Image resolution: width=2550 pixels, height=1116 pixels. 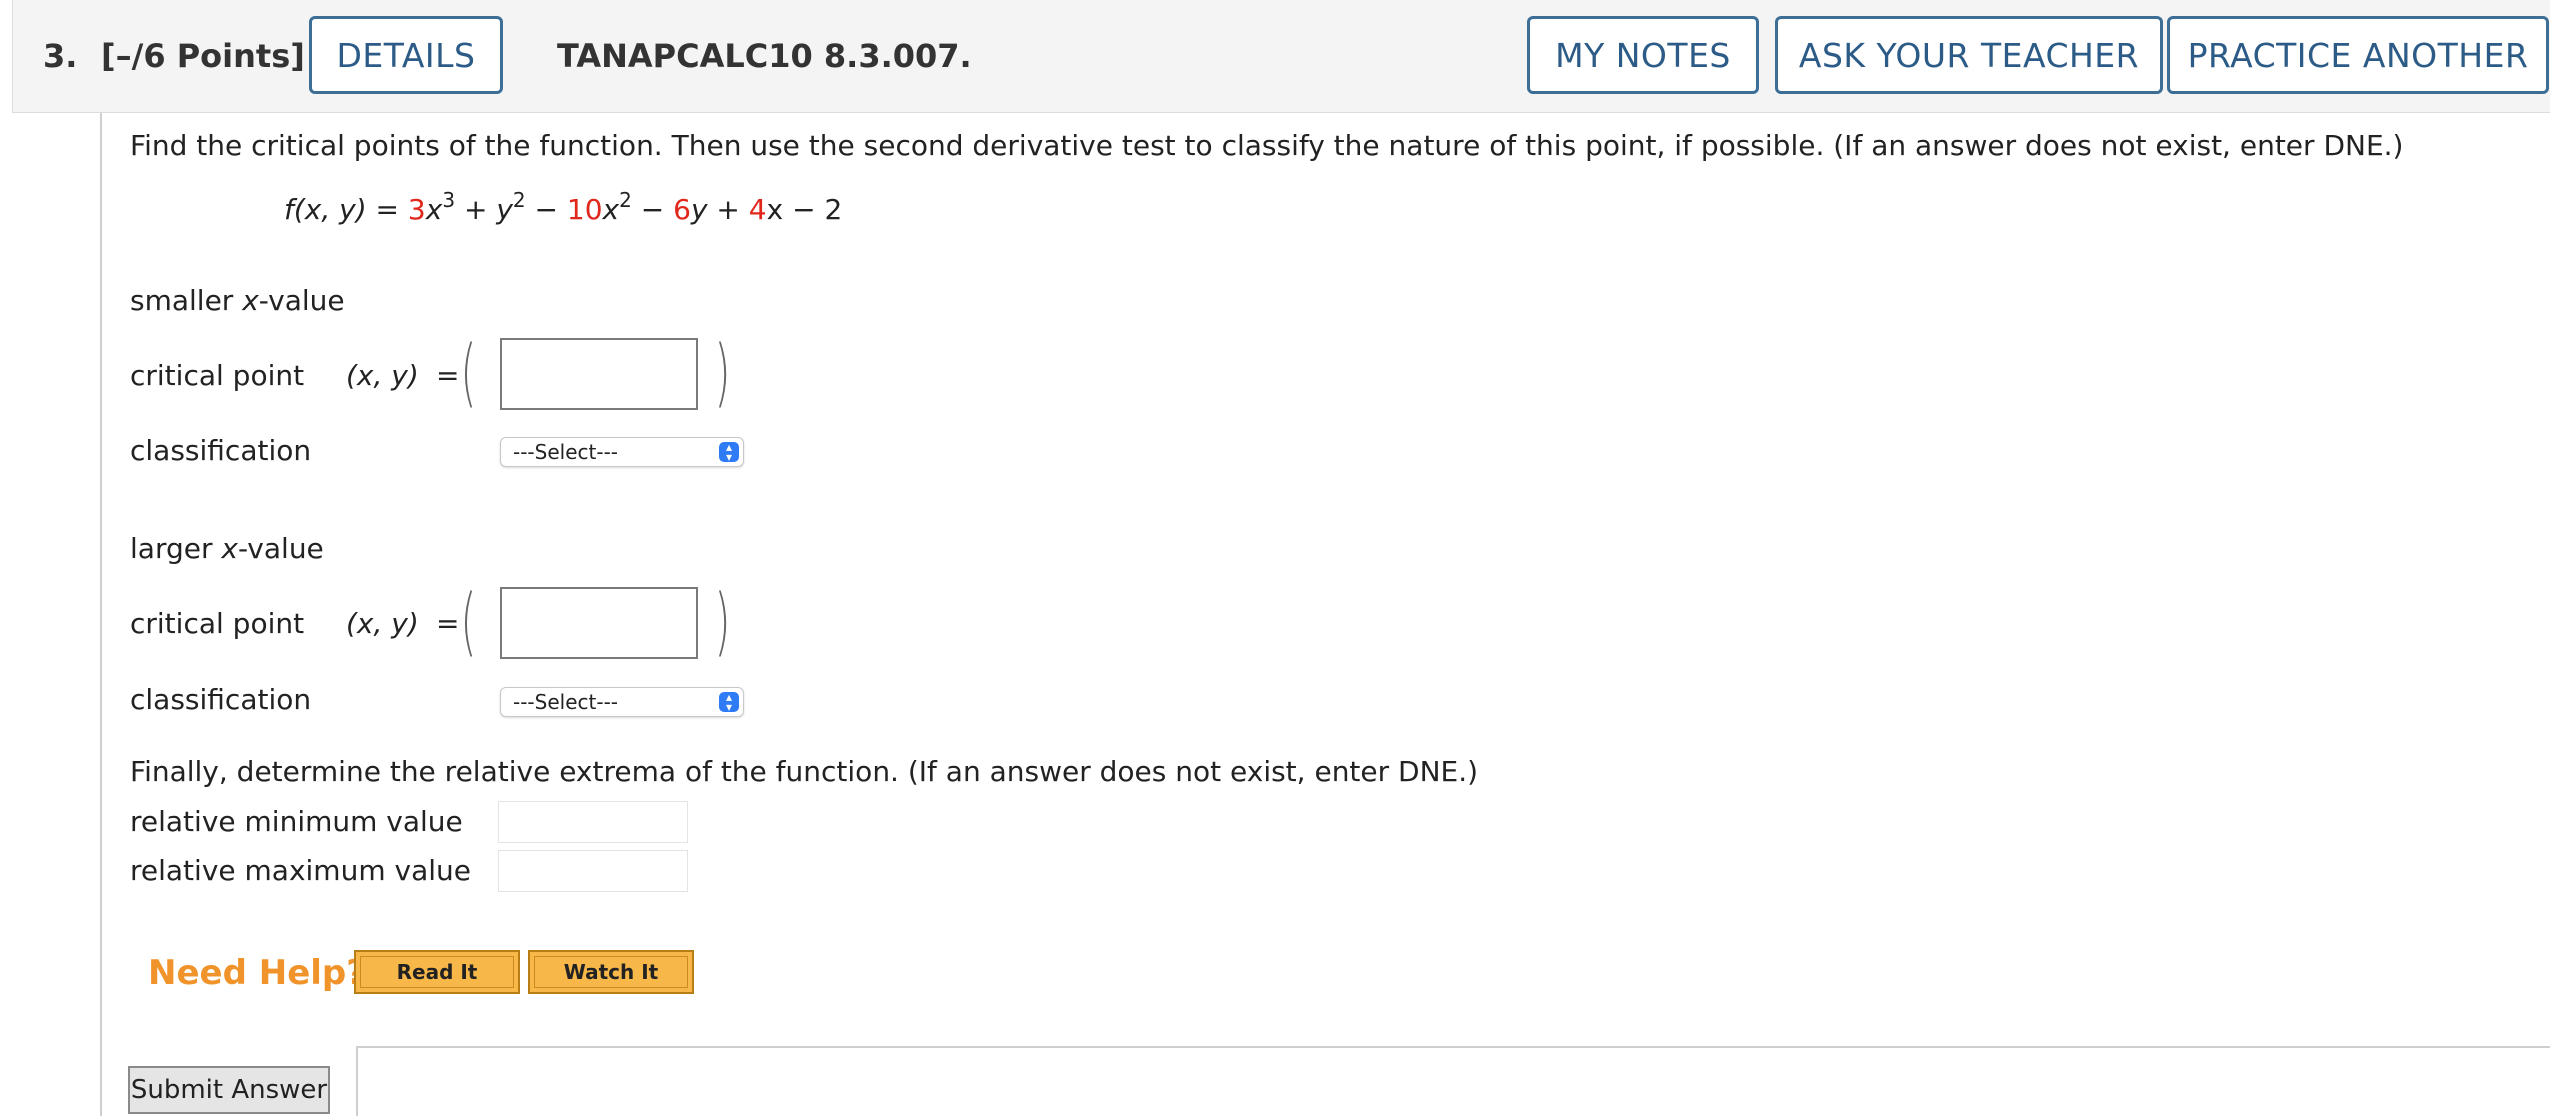 I want to click on exp-1: 3, so click(x=449, y=200).